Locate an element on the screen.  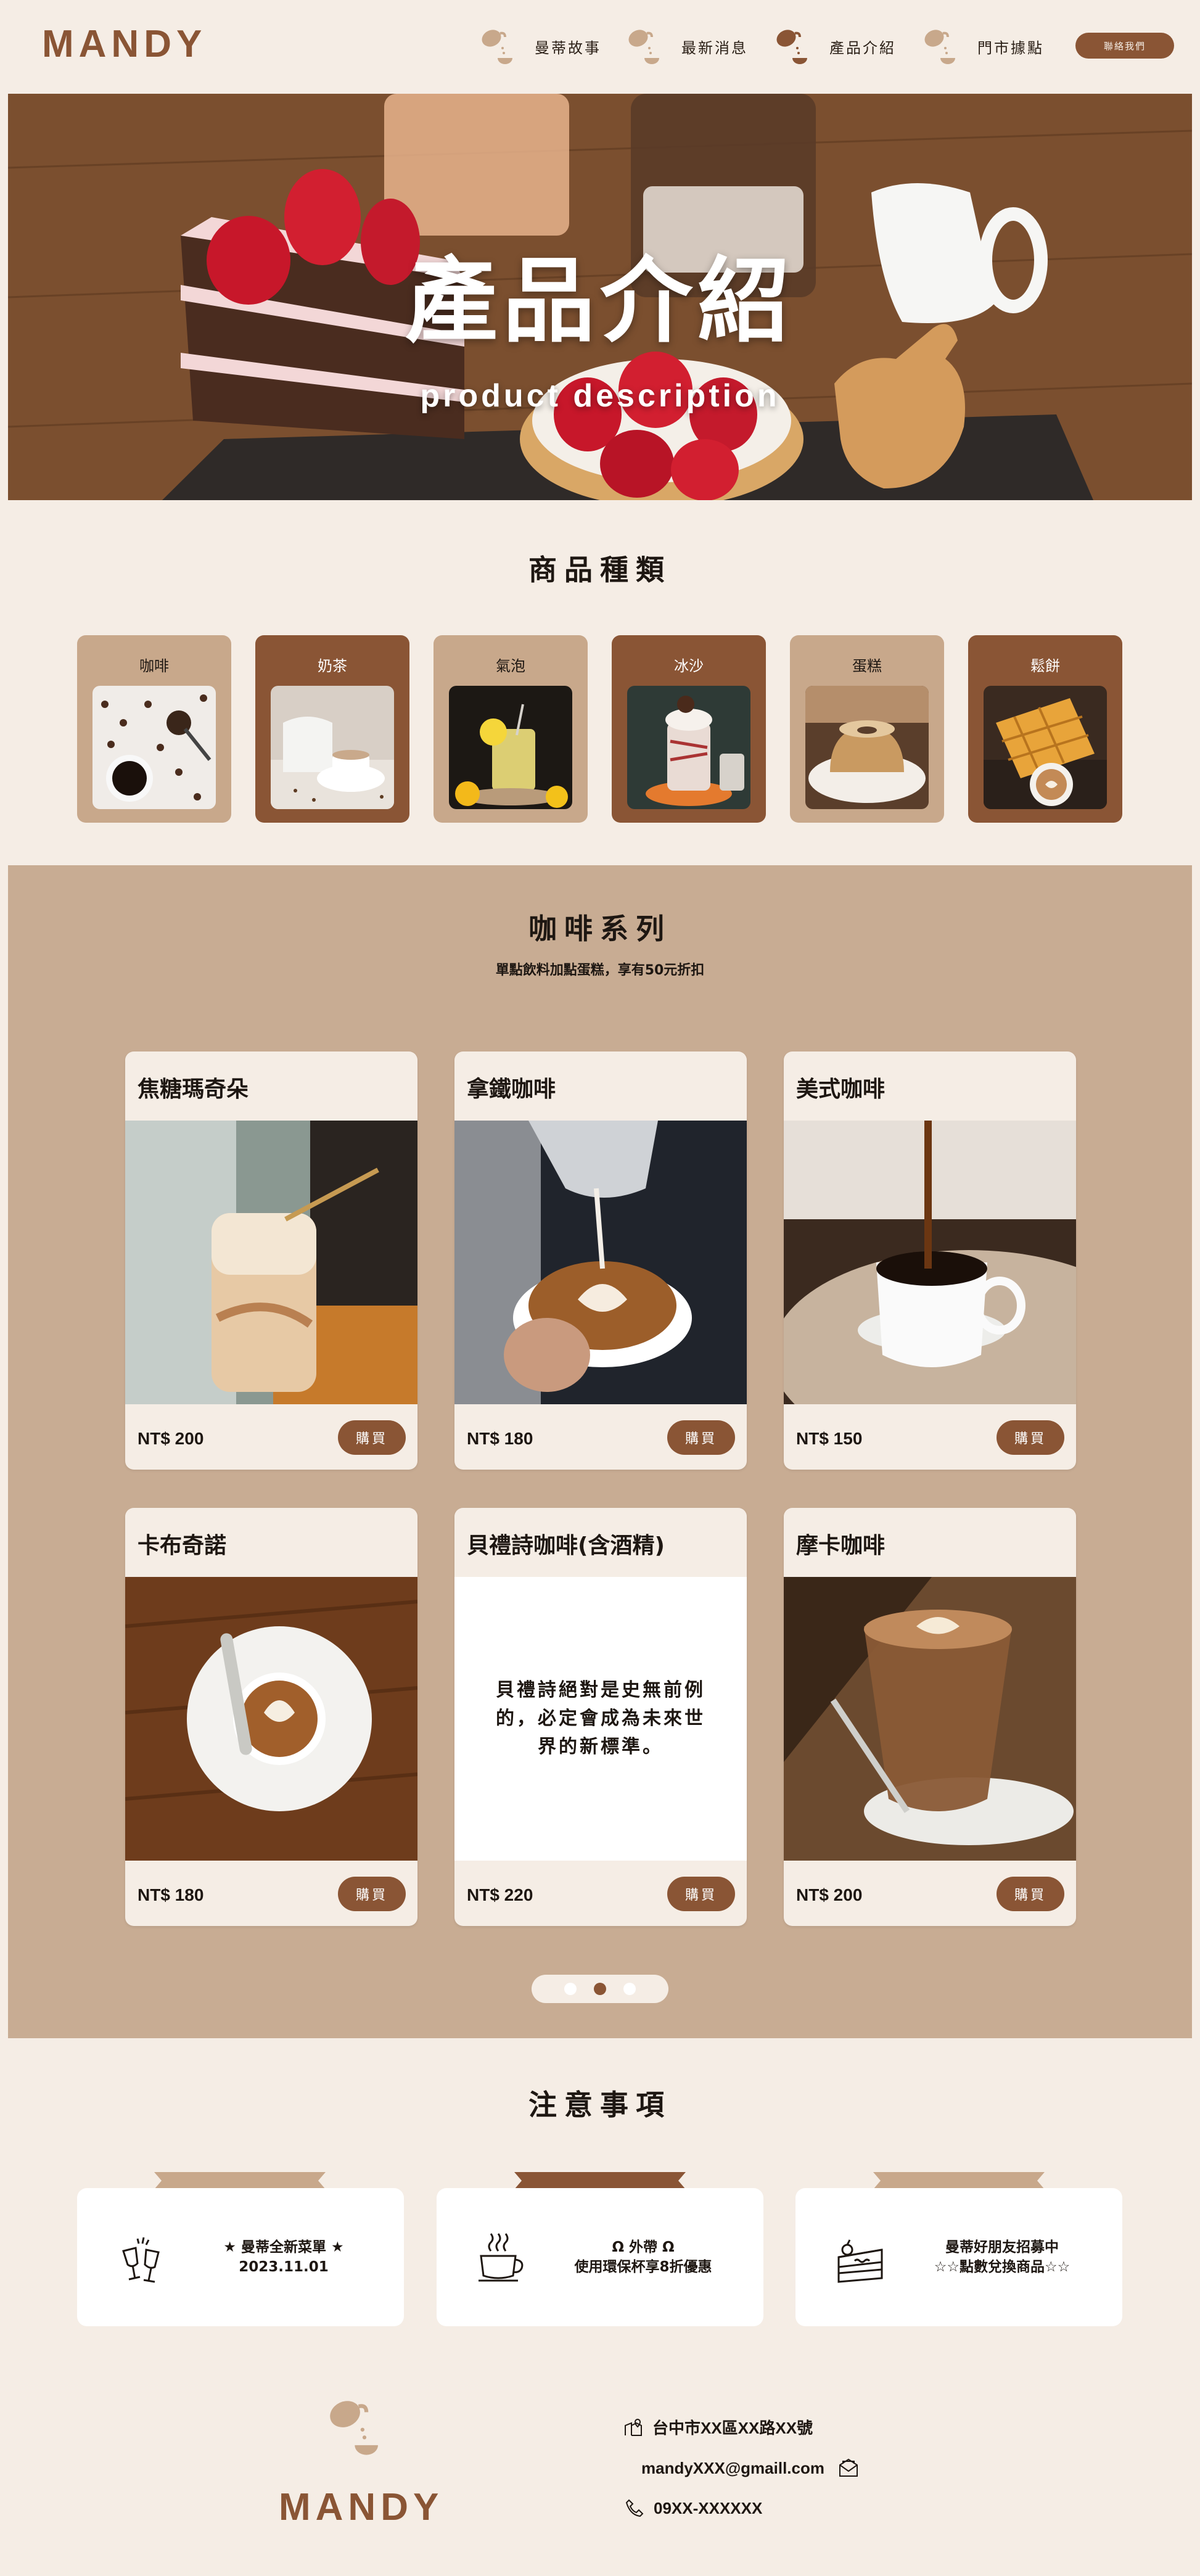
notice-card: Ω 外帶 Ω 使用環保杯享8折優惠 is located at coordinates (600, 2257).